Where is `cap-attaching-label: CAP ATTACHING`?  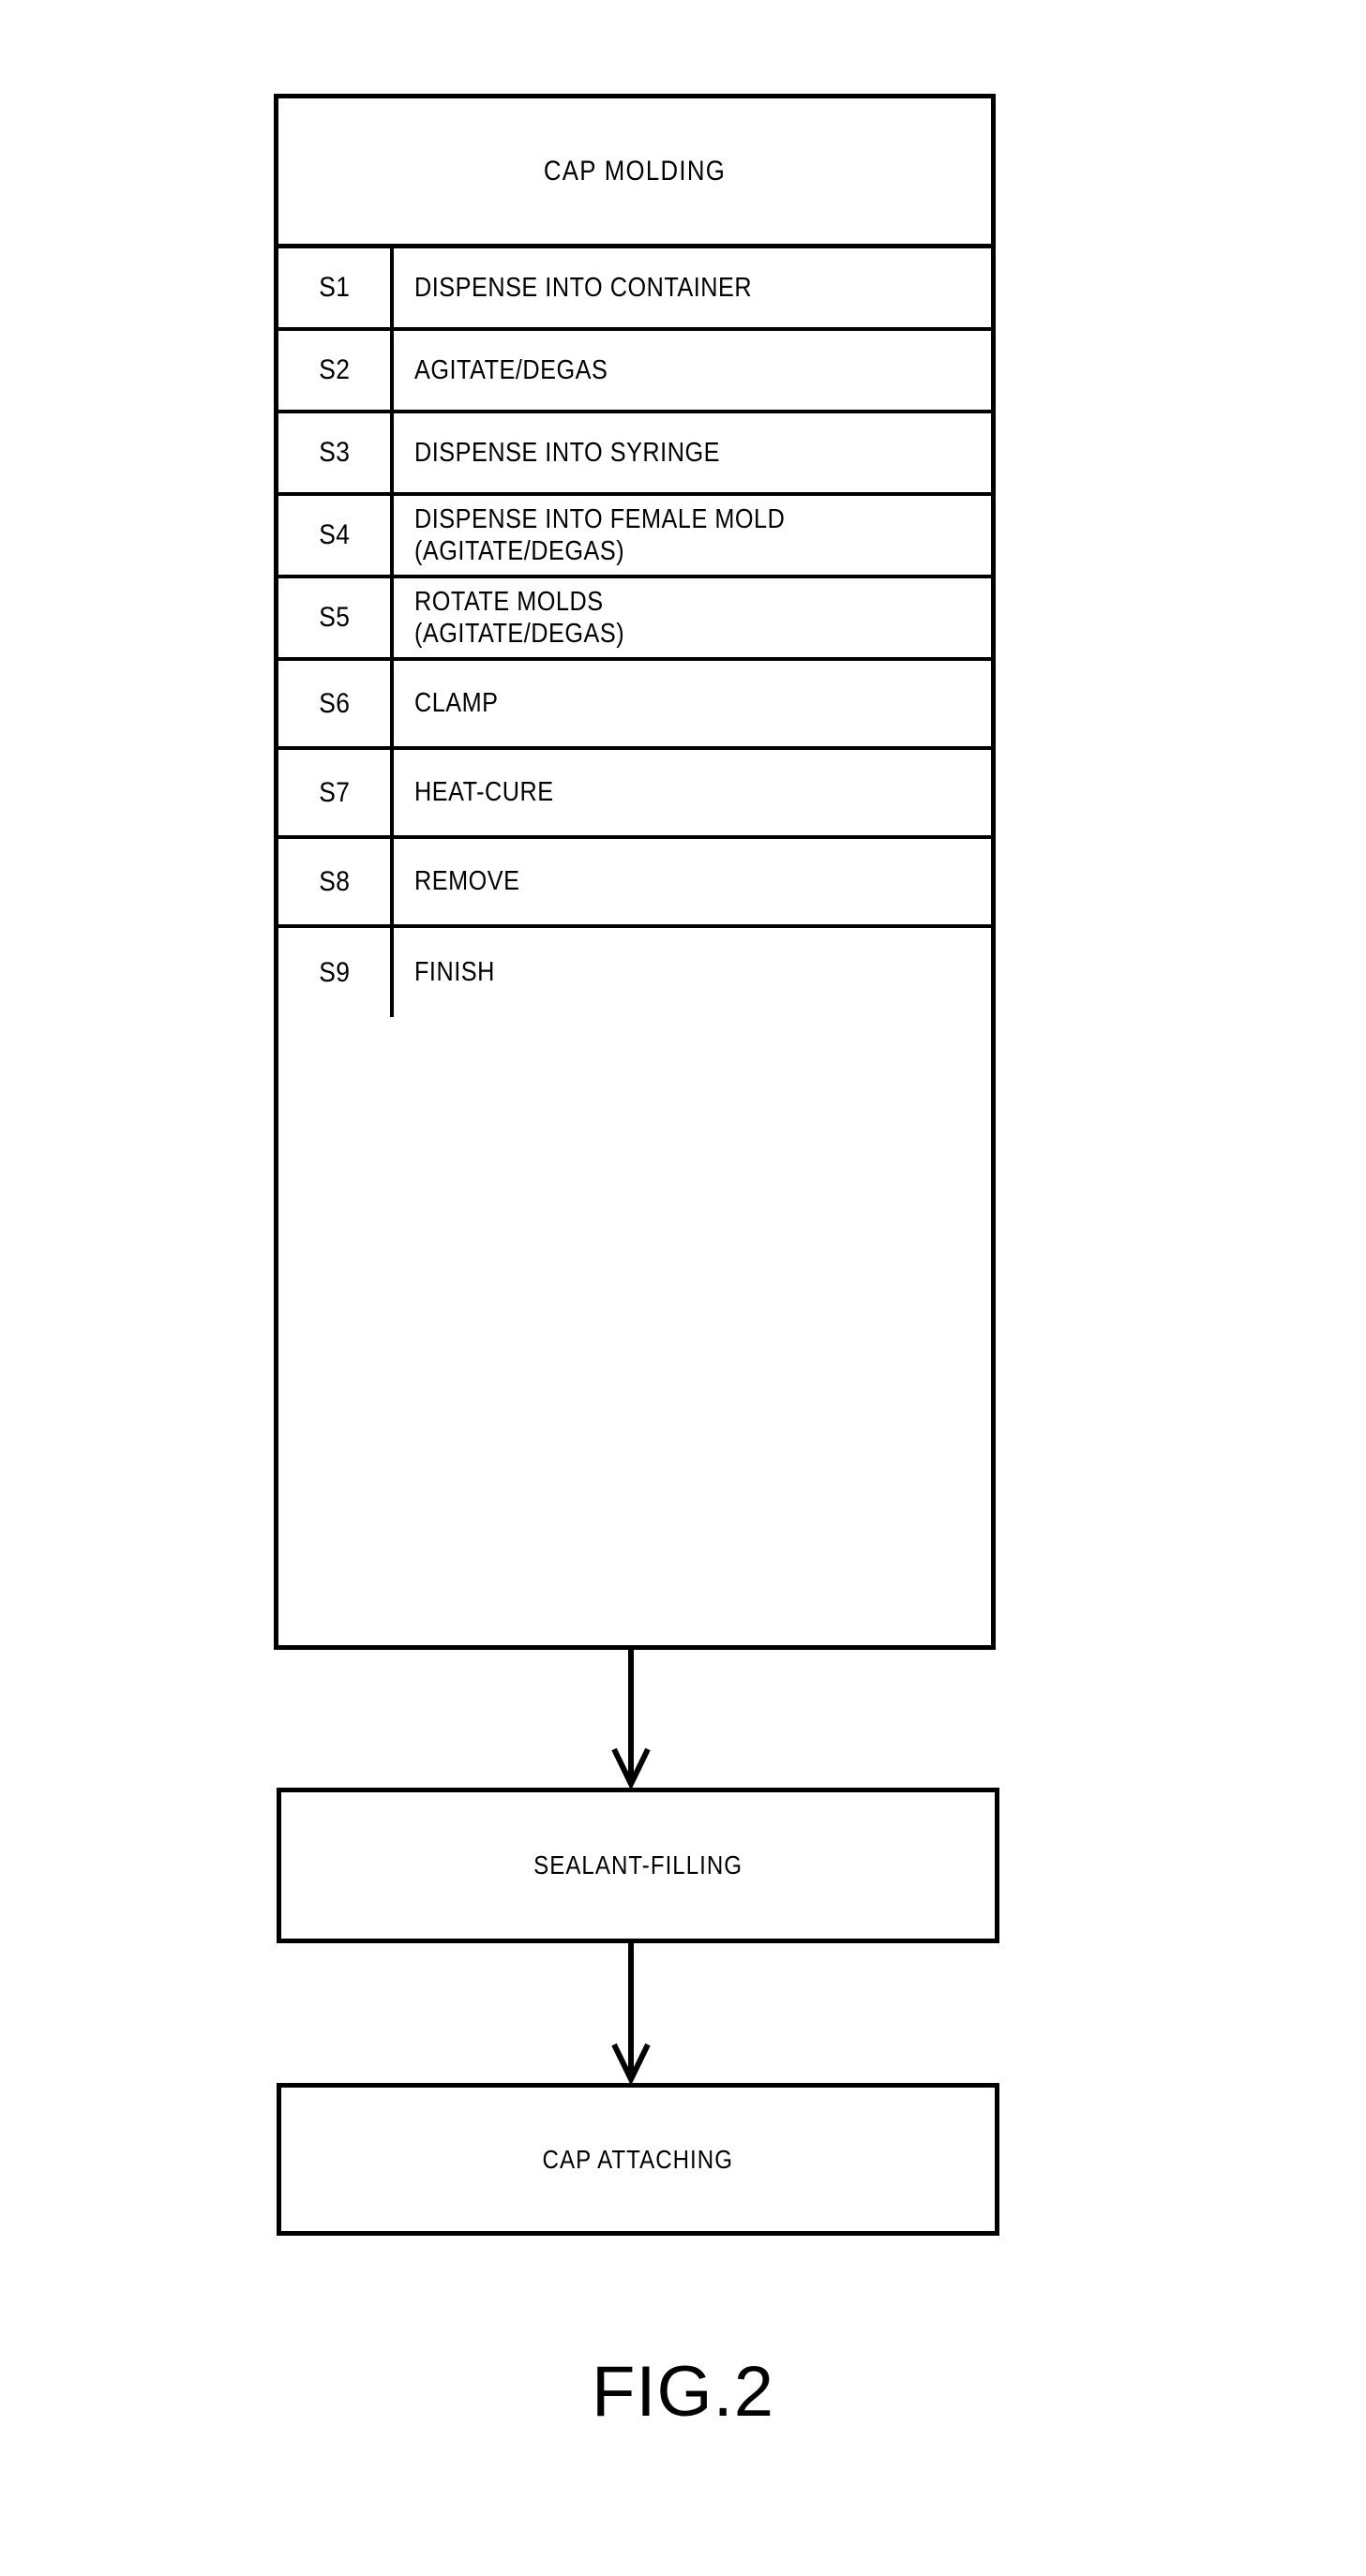
cap-attaching-label: CAP ATTACHING is located at coordinates (638, 2159).